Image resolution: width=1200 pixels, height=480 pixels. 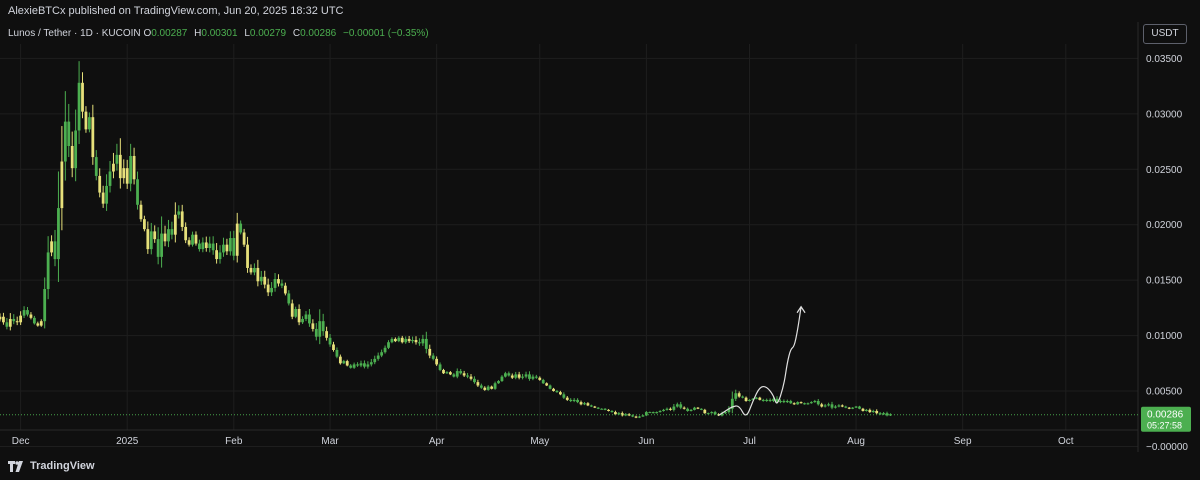 What do you see at coordinates (1165, 34) in the screenshot?
I see `currency-button: USDT` at bounding box center [1165, 34].